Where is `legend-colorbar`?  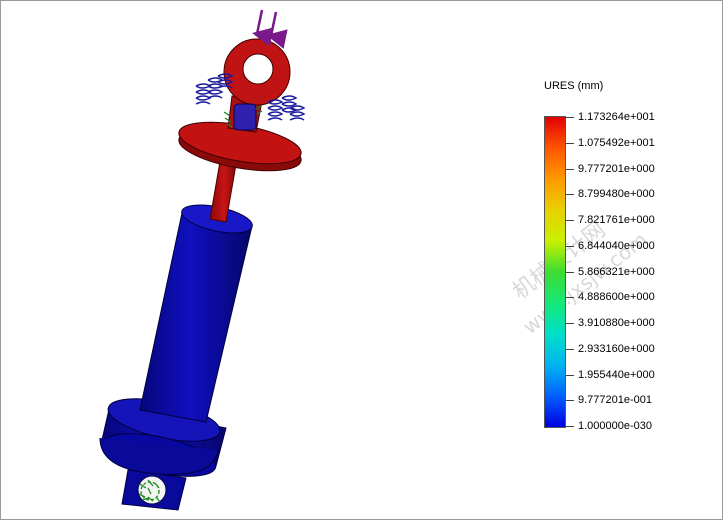 legend-colorbar is located at coordinates (555, 272).